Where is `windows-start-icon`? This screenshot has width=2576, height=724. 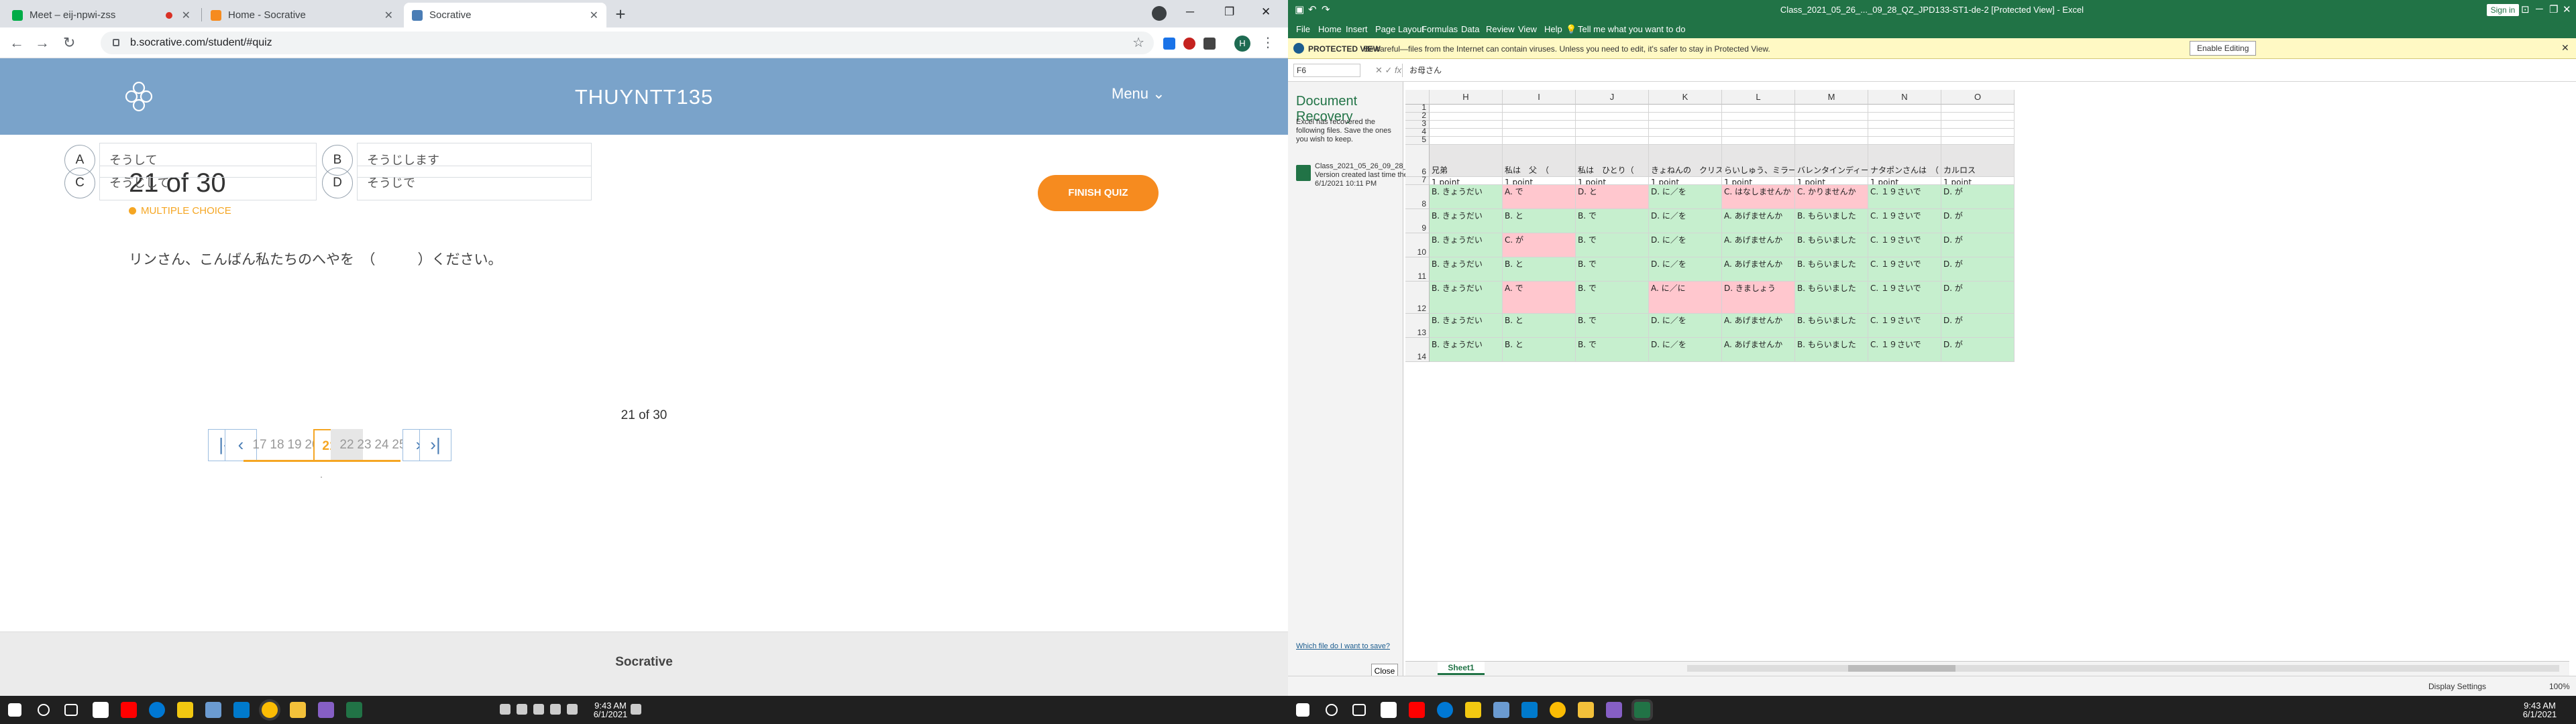 windows-start-icon is located at coordinates (14, 710).